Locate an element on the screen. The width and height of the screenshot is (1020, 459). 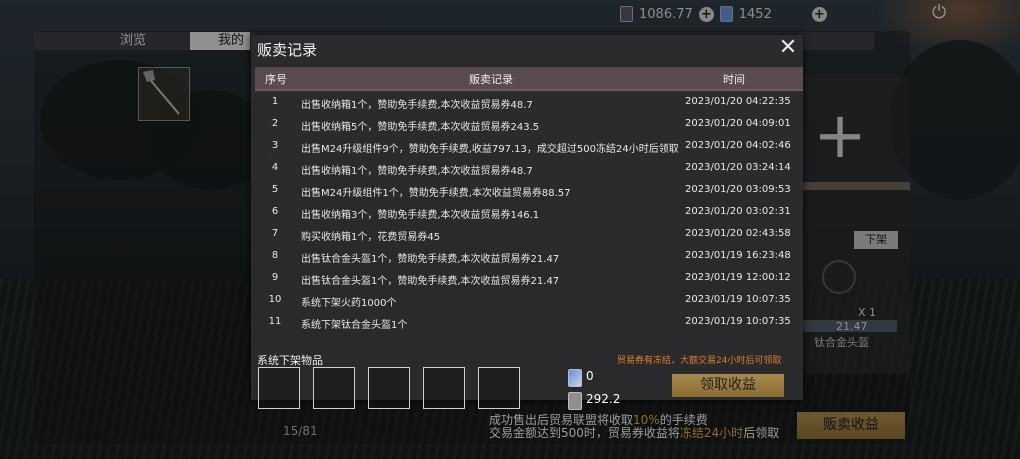
row-index: 4 is located at coordinates (275, 167).